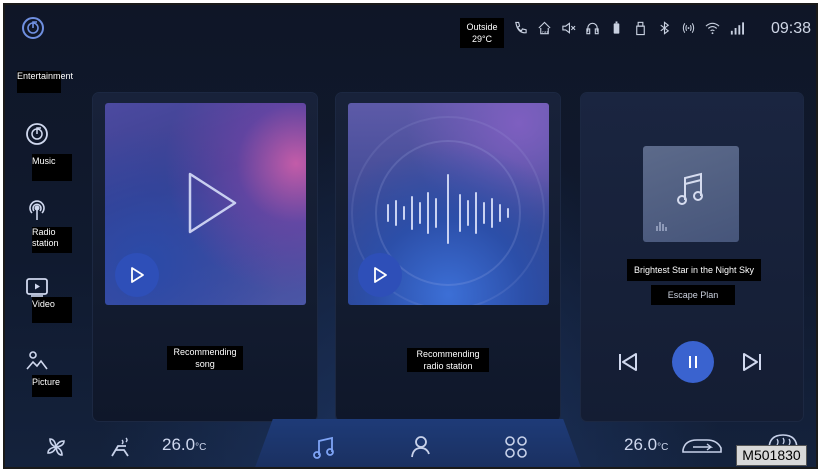 The width and height of the screenshot is (821, 473). I want to click on left-temperature: 26.0°C, so click(184, 445).